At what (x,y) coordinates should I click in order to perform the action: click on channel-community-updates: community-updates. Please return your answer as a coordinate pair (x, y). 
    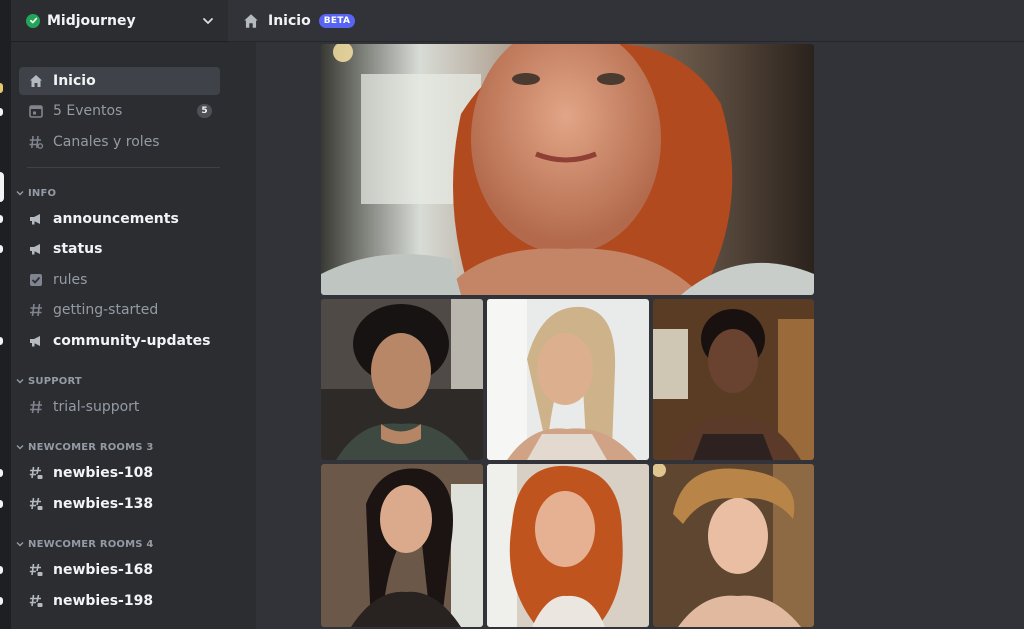
    Looking at the image, I should click on (119, 341).